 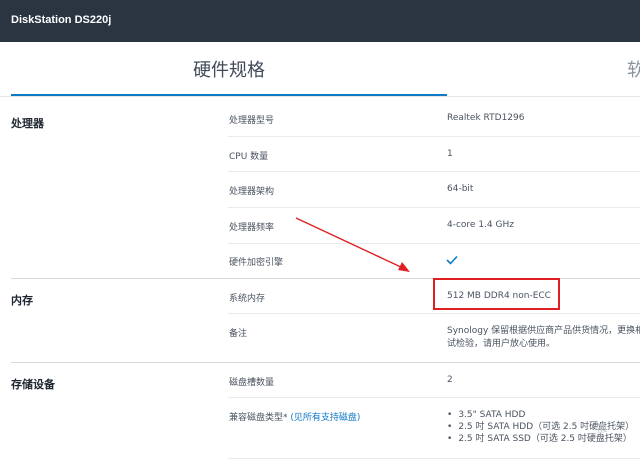 What do you see at coordinates (496, 294) in the screenshot?
I see `annotation-highlight-box` at bounding box center [496, 294].